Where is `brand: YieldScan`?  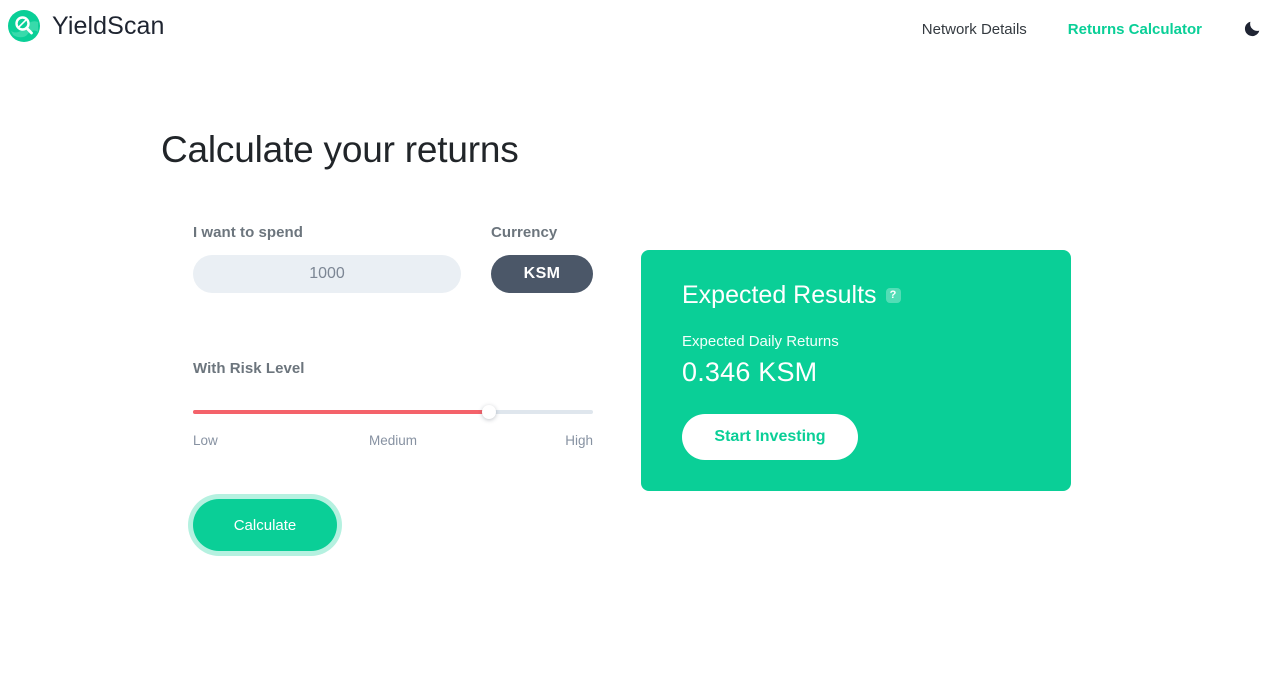 brand: YieldScan is located at coordinates (86, 26).